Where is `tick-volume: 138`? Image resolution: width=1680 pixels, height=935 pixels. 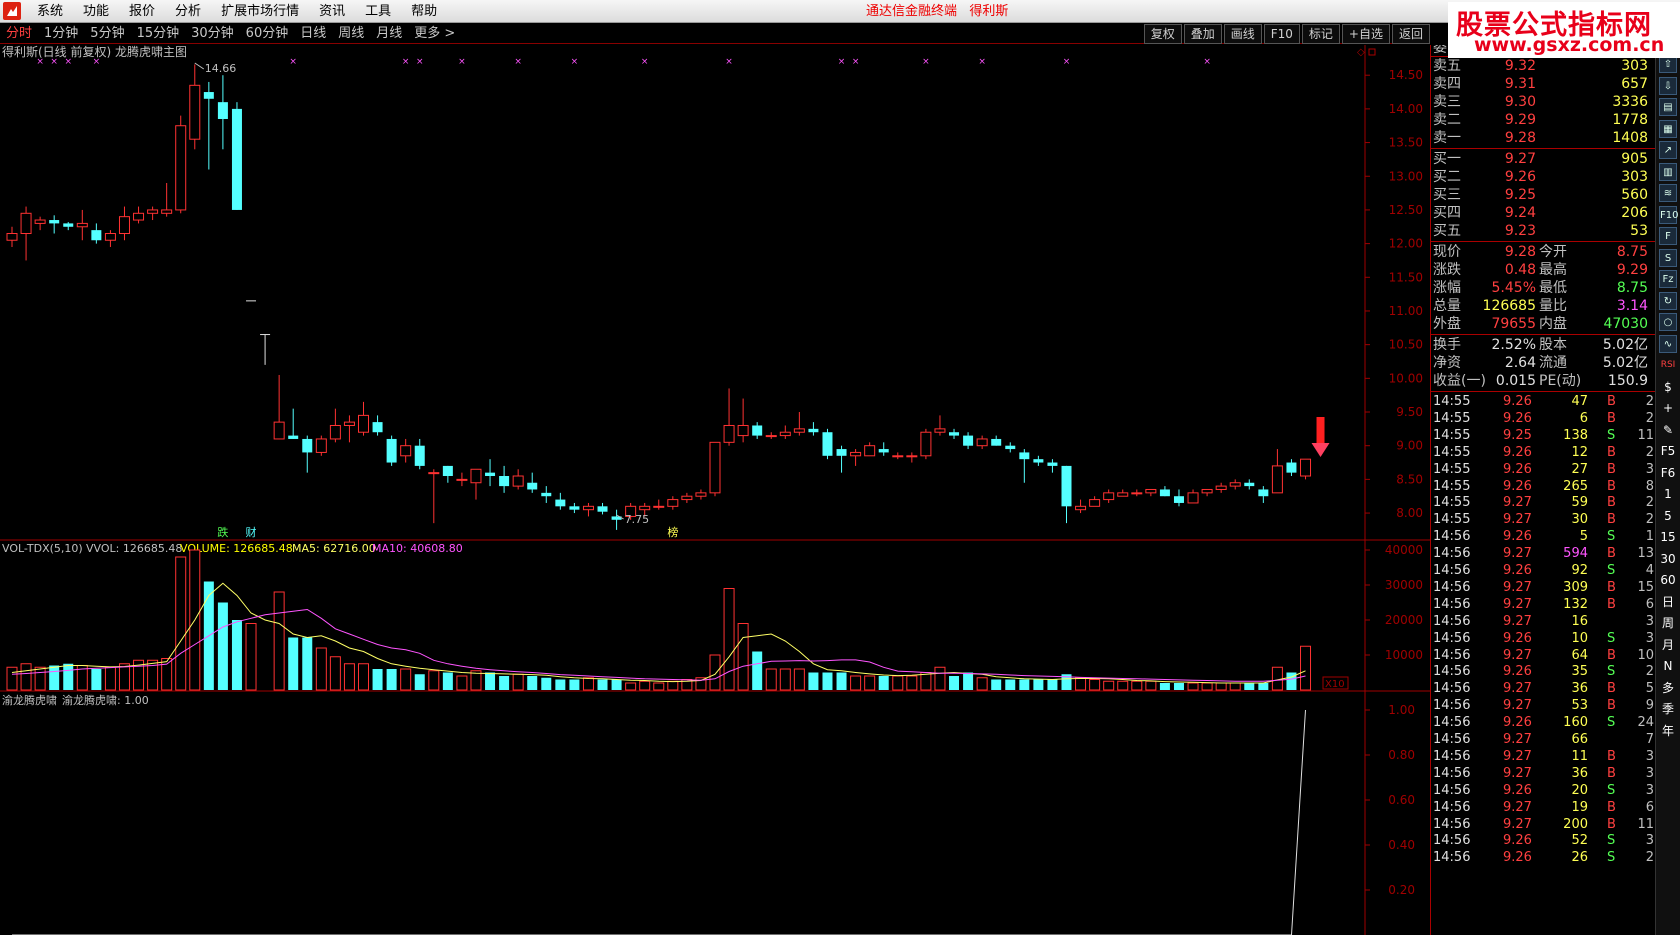 tick-volume: 138 is located at coordinates (1575, 435).